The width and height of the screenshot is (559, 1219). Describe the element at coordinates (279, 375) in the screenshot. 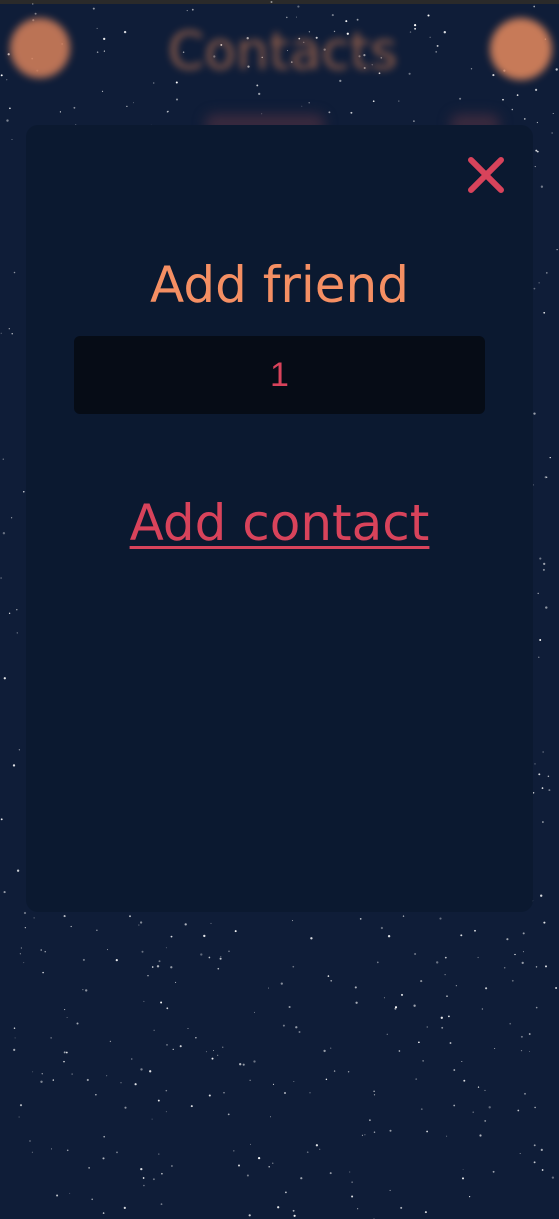

I see `friend-input` at that location.